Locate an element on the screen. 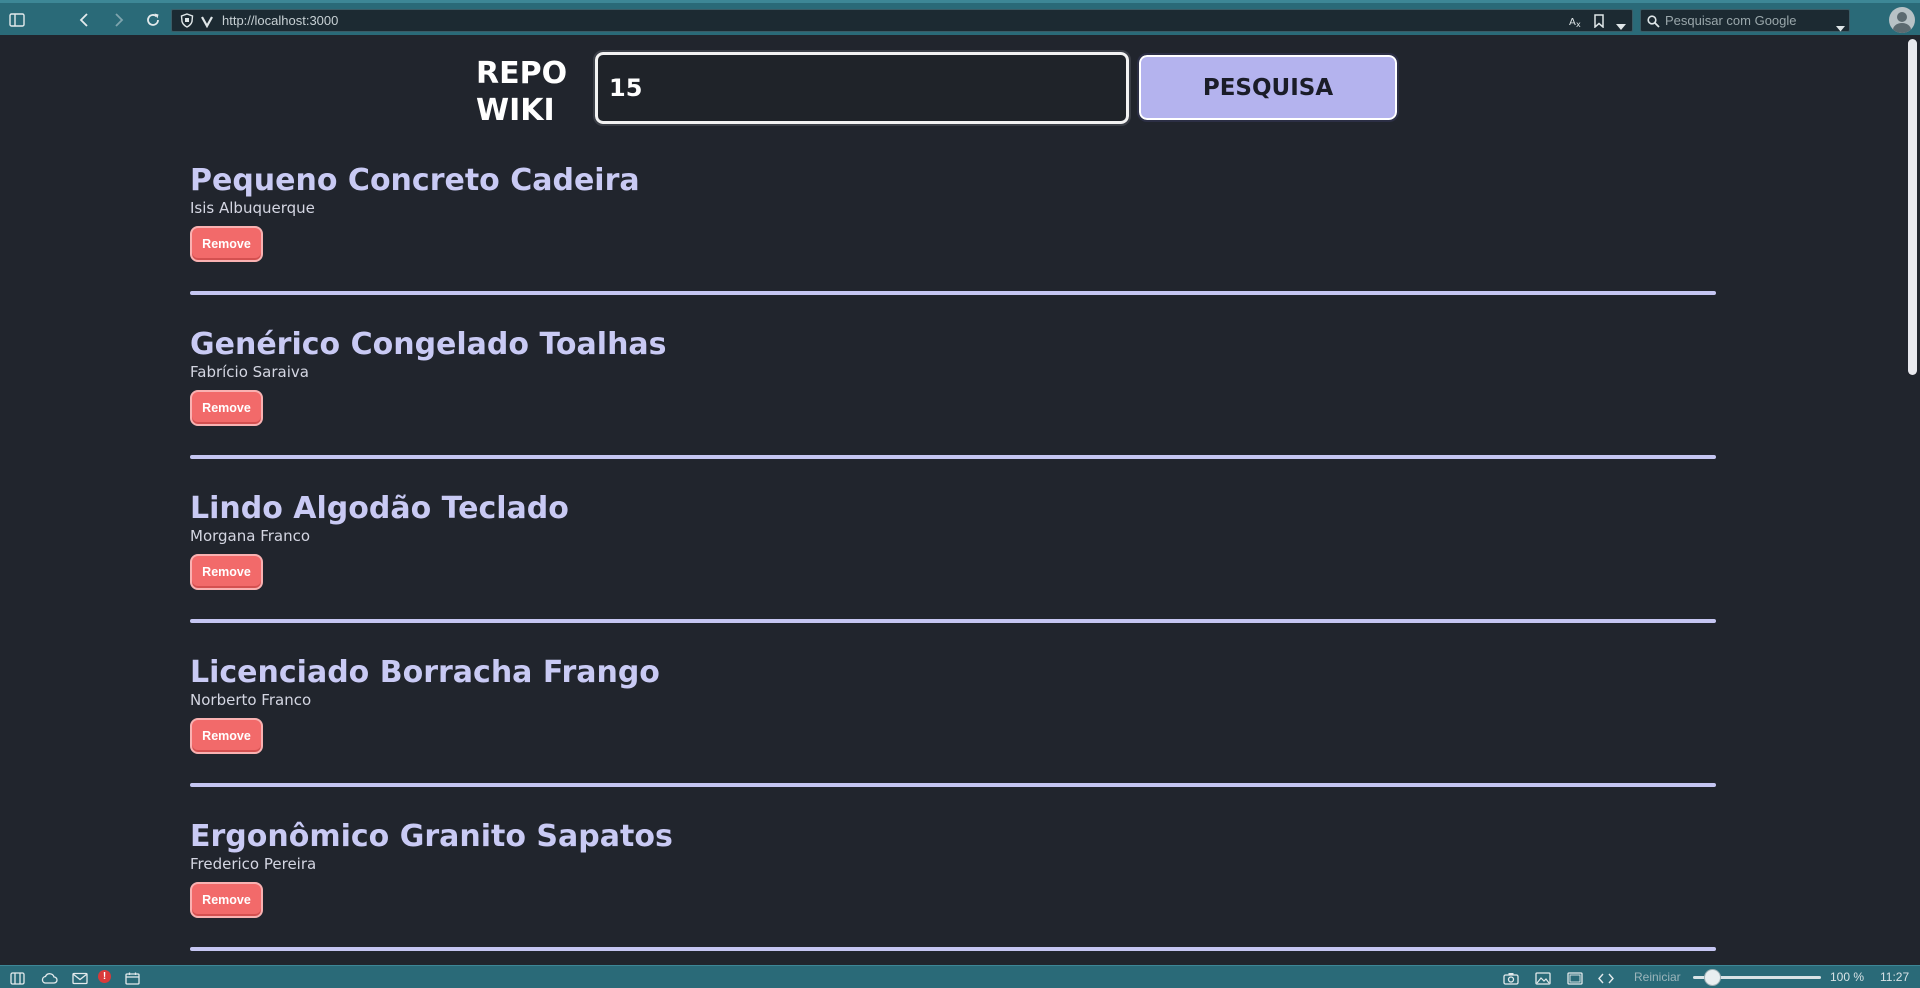  shield-icon is located at coordinates (187, 22).